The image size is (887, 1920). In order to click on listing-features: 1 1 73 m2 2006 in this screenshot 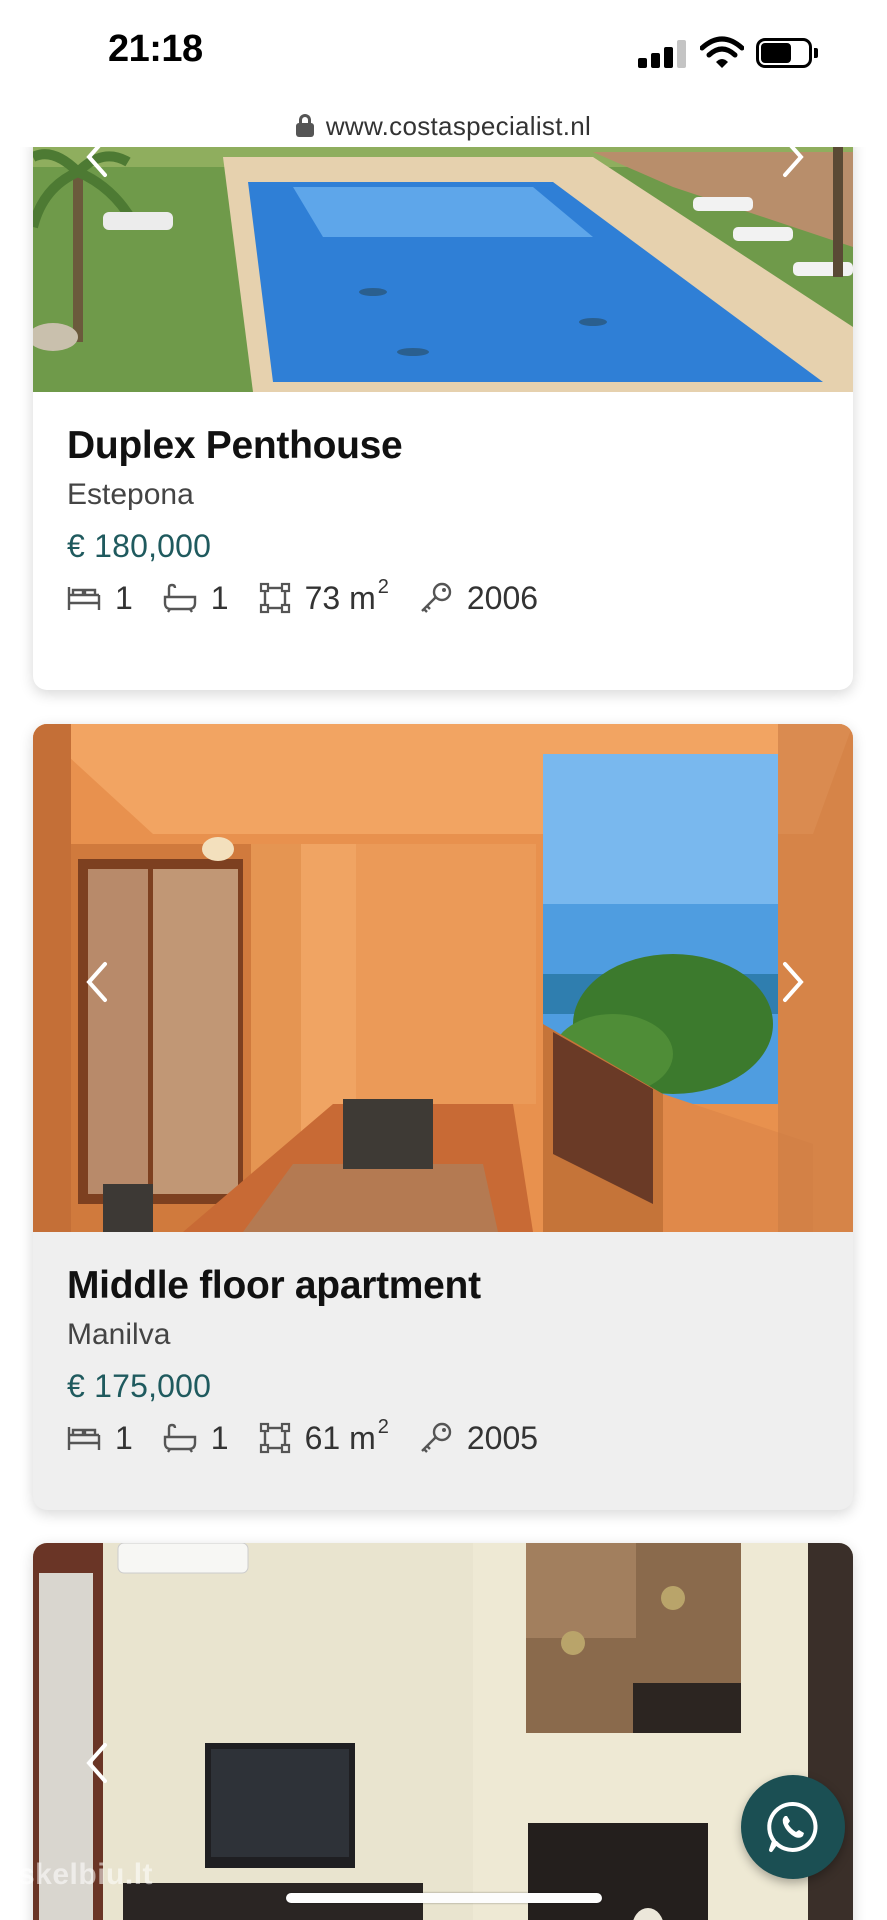, I will do `click(317, 597)`.